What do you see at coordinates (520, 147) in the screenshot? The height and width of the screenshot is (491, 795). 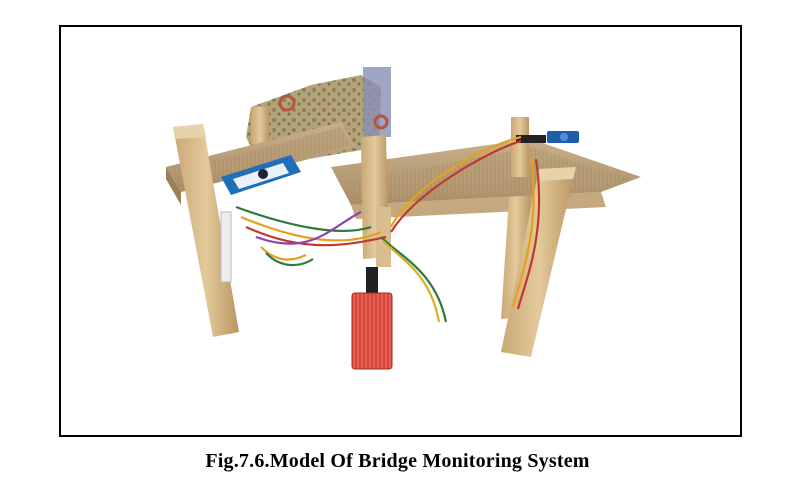 I see `back-right-post` at bounding box center [520, 147].